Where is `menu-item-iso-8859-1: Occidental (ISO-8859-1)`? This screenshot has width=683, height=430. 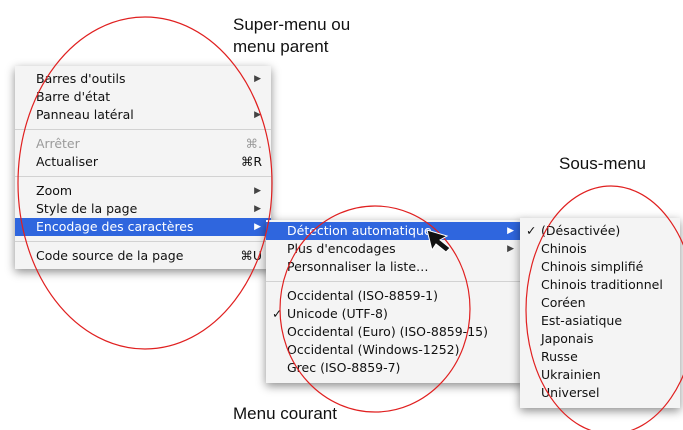
menu-item-iso-8859-1: Occidental (ISO-8859-1) is located at coordinates (395, 296).